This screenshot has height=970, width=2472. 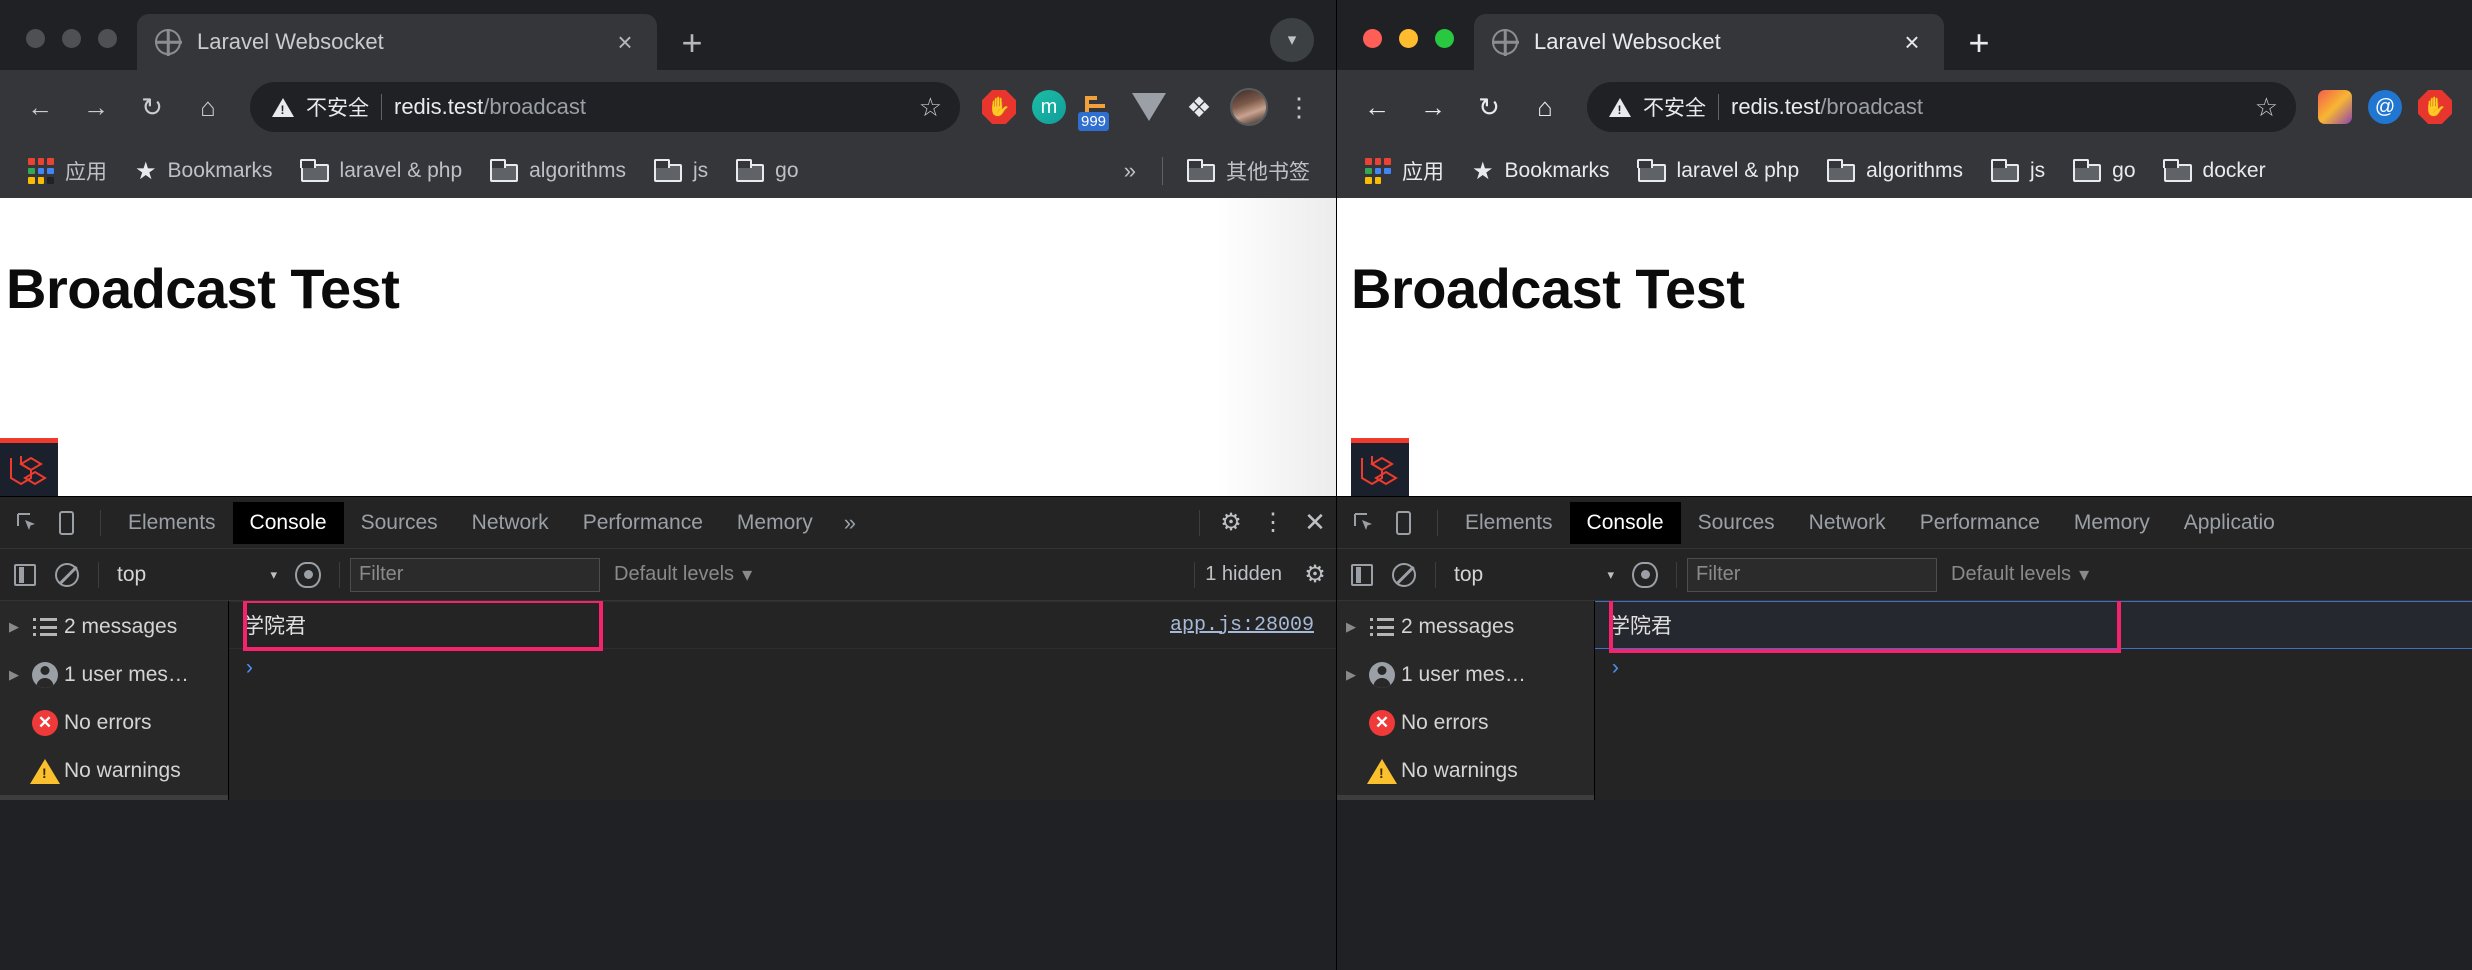 I want to click on puzzle-icon: ❖, so click(x=1199, y=107).